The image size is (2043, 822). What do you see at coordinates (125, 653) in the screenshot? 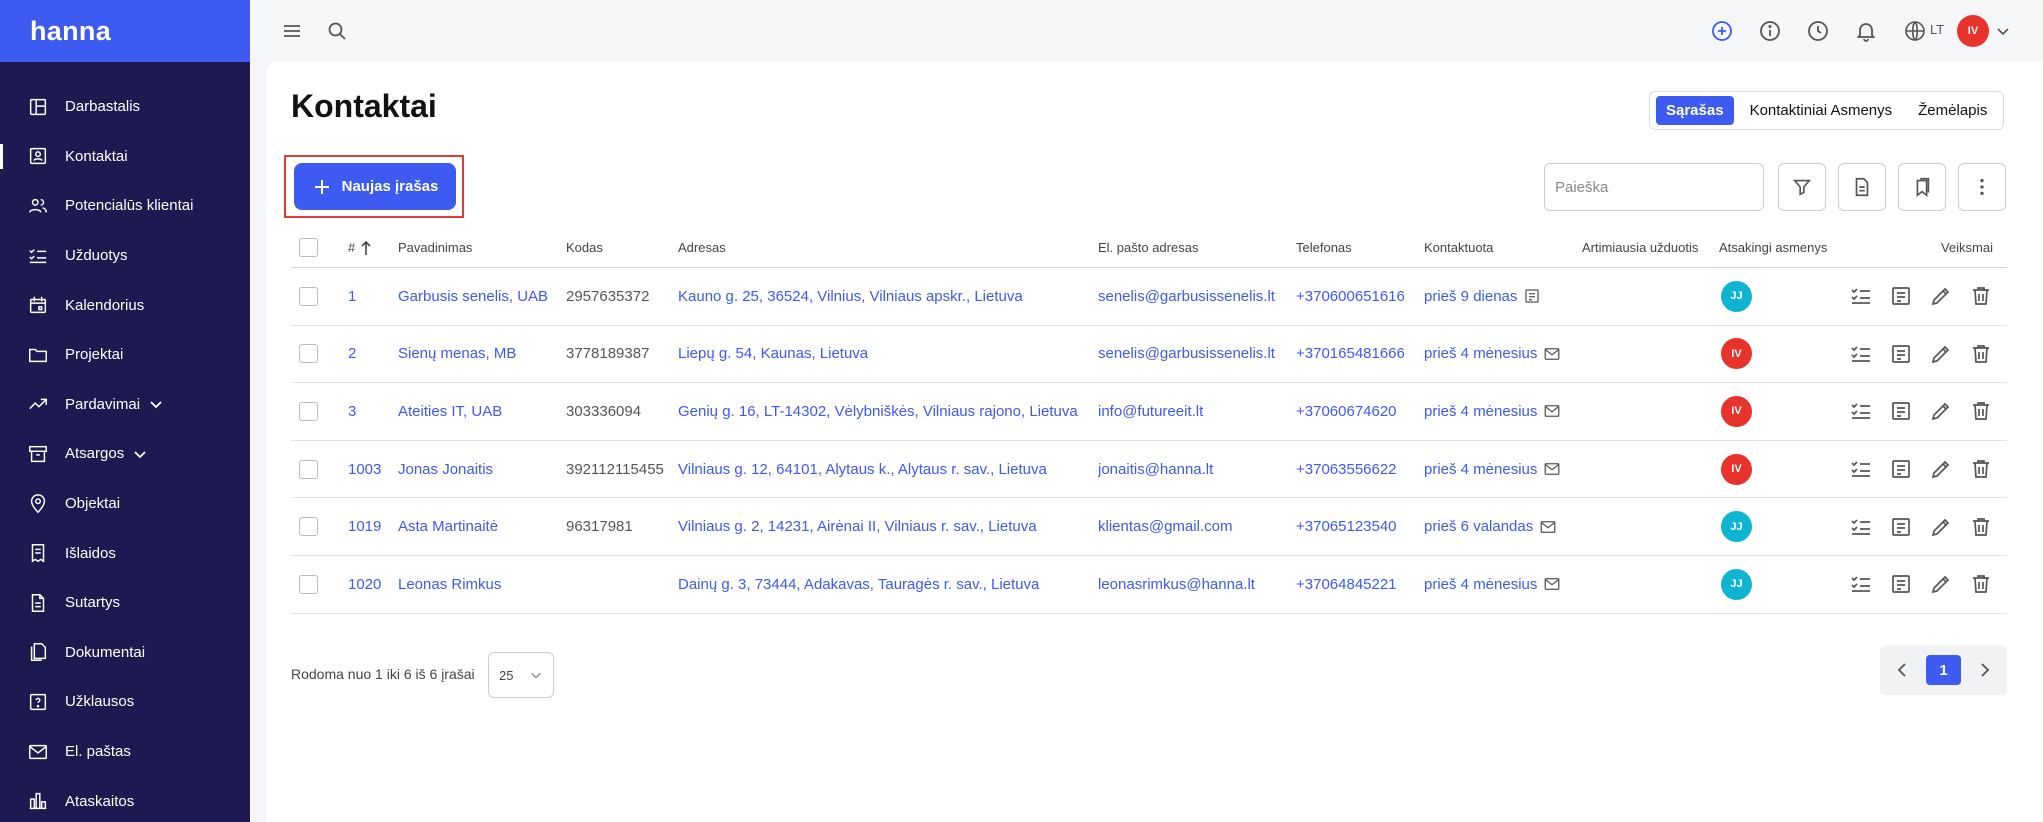
I see `sidebar-item-documents: Dokumentai` at bounding box center [125, 653].